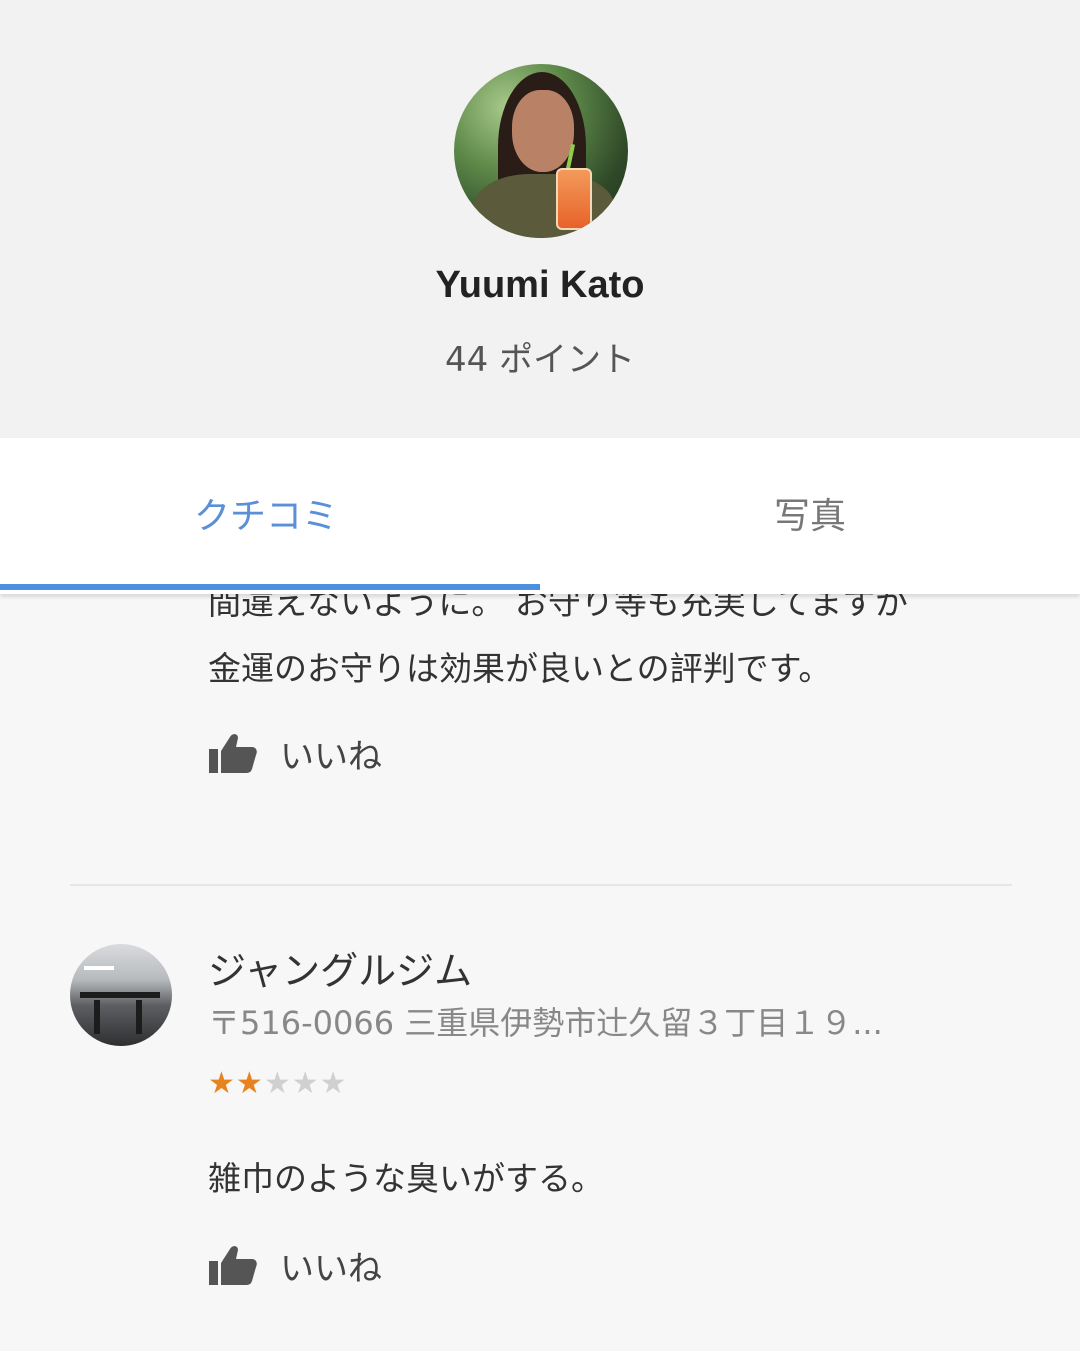  Describe the element at coordinates (544, 206) in the screenshot. I see `avatar-shirt-shape` at that location.